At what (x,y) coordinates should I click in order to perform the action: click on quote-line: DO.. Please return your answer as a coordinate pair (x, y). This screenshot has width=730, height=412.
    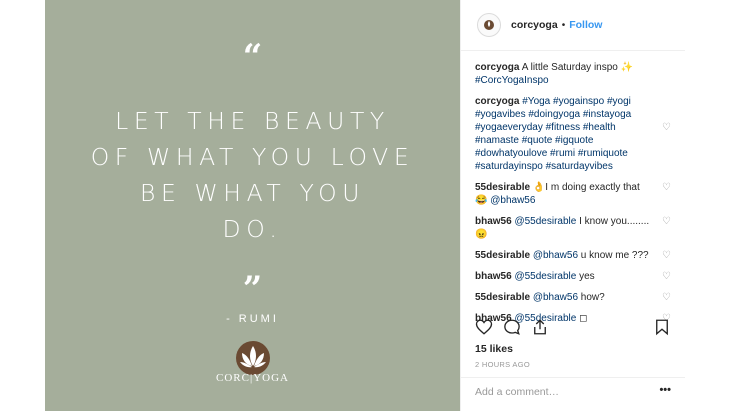
    Looking at the image, I should click on (252, 229).